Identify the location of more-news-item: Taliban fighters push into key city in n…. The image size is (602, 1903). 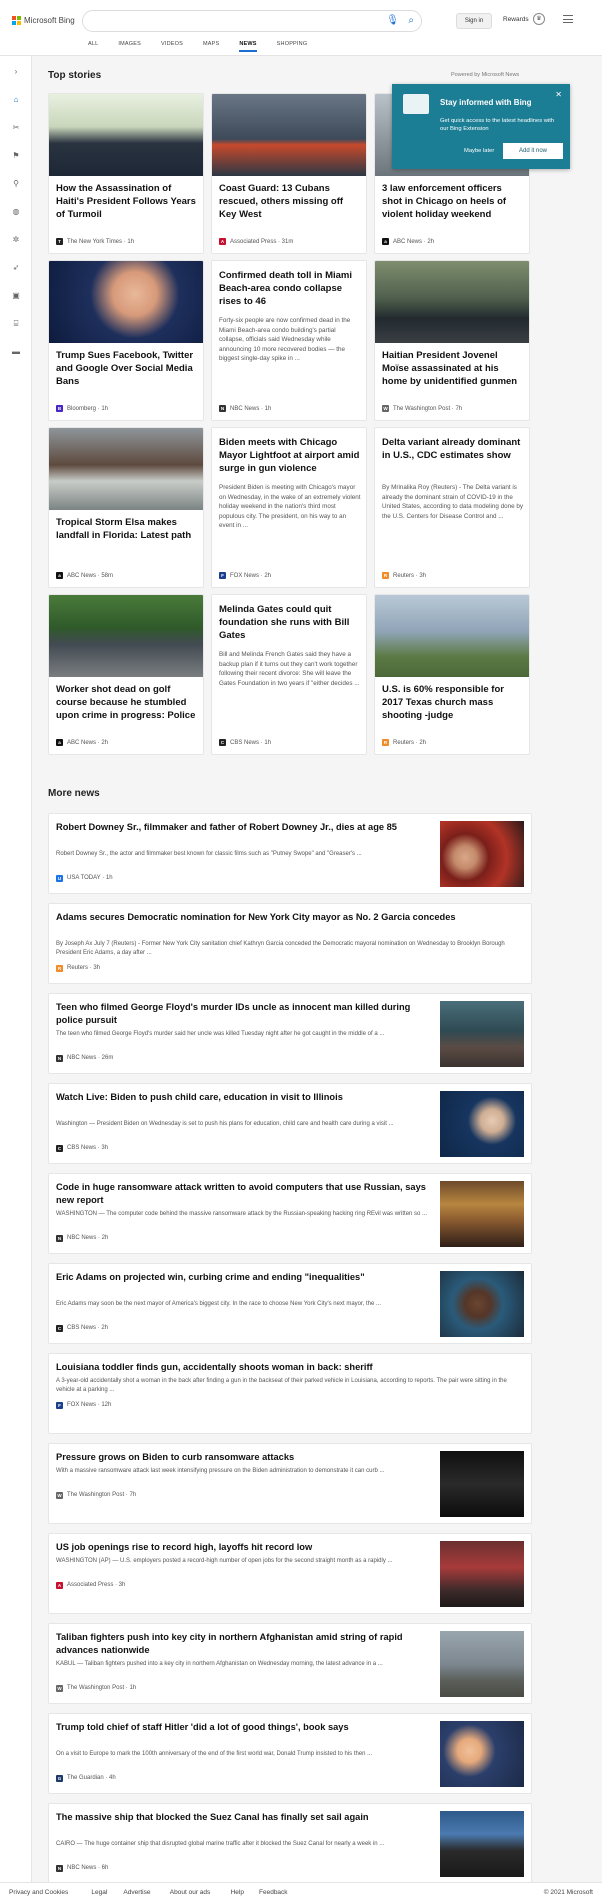
(290, 1663).